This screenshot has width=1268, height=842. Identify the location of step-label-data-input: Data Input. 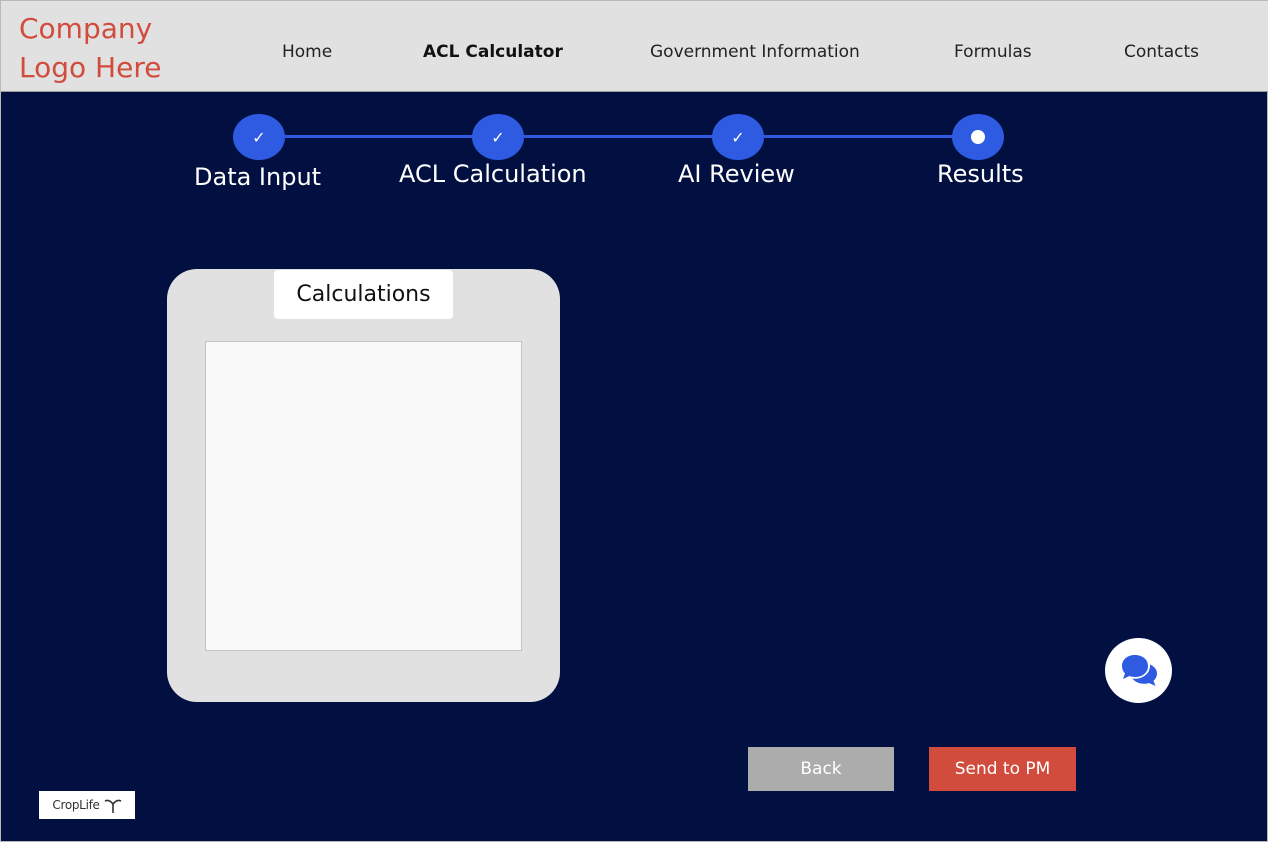
(258, 177).